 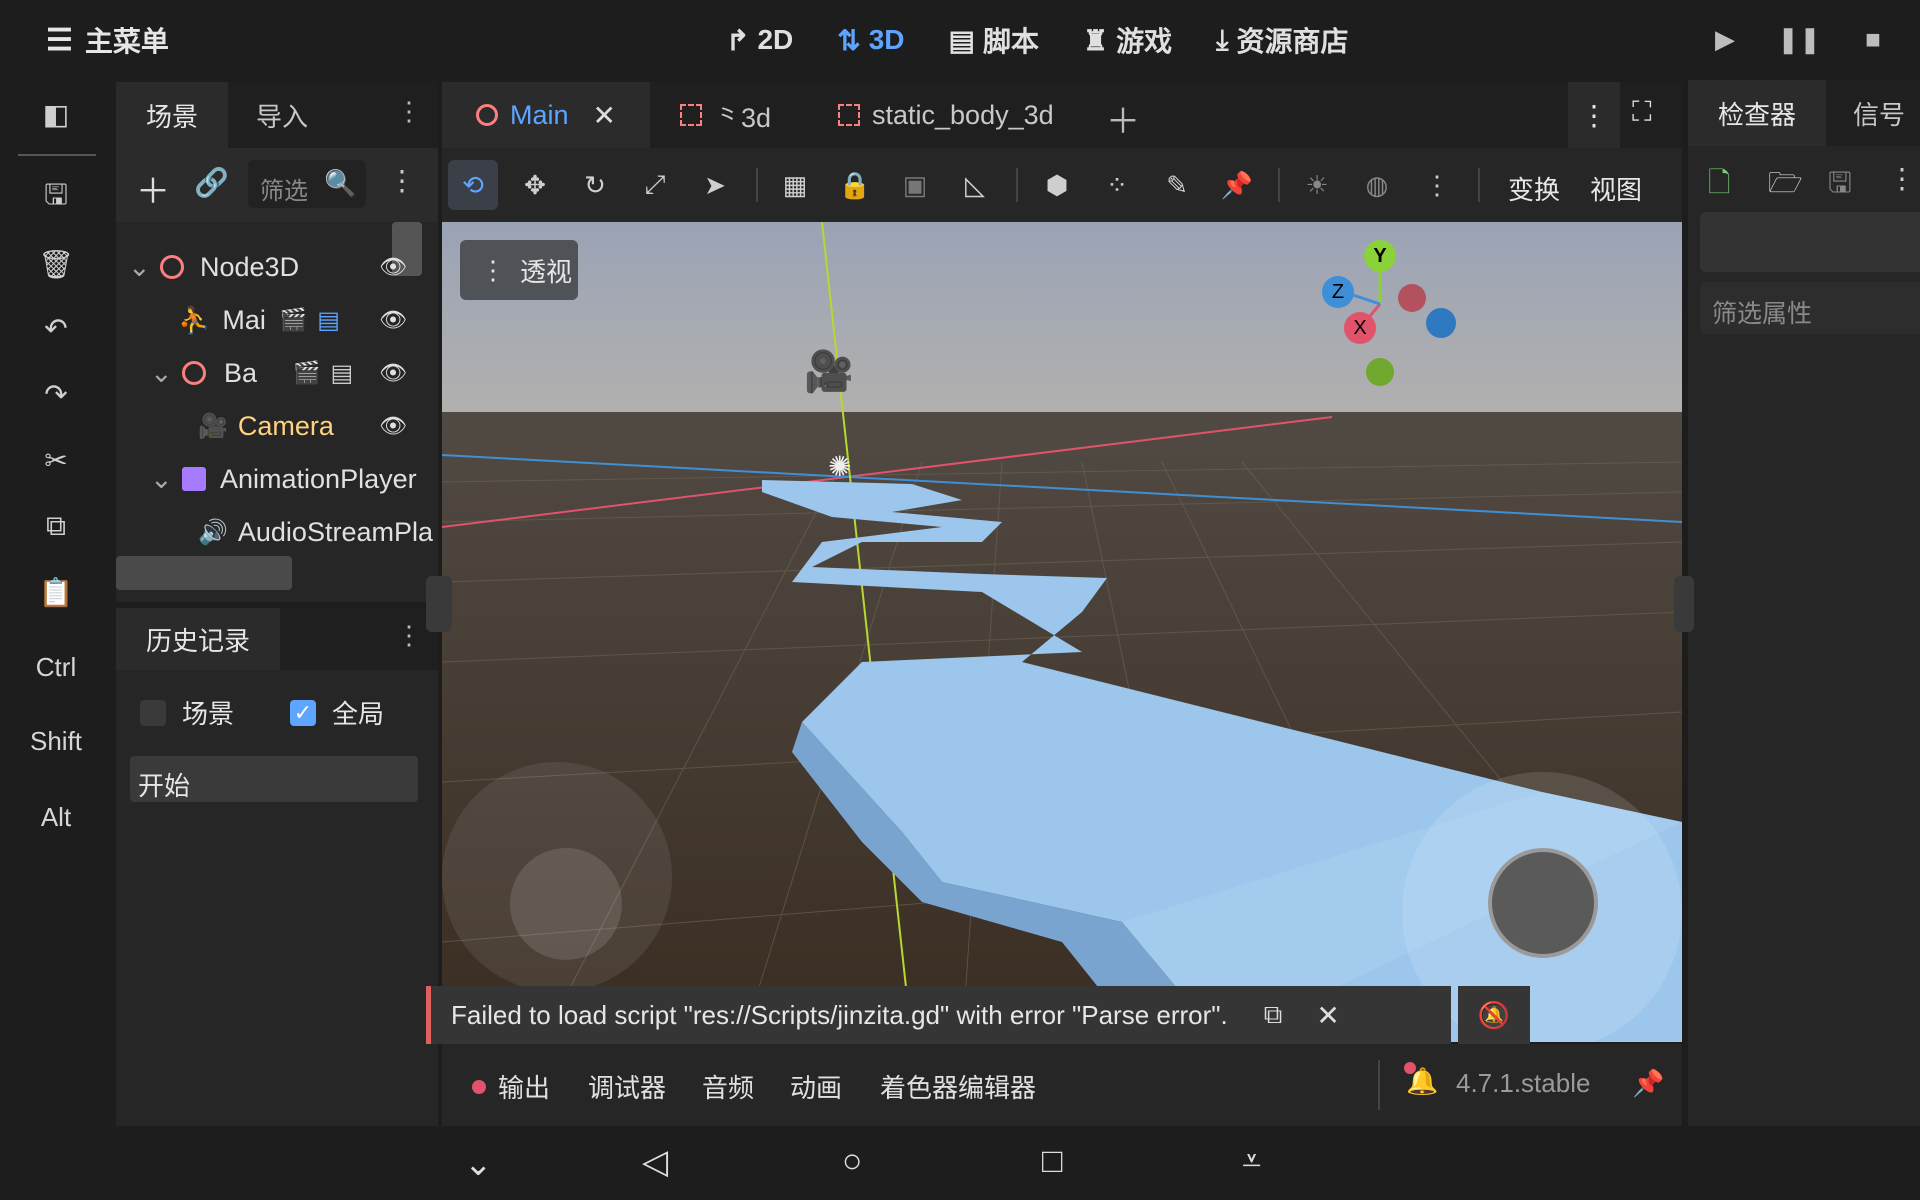 I want to click on scale-mode-icon: ⤢, so click(x=655, y=185).